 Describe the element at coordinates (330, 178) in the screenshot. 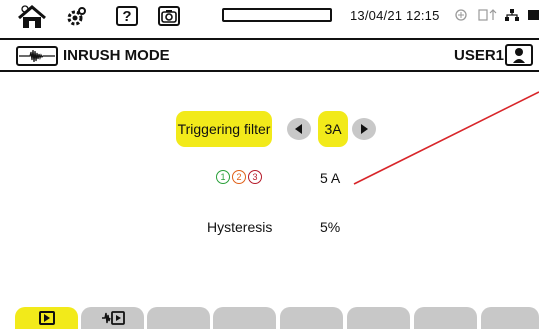

I see `current-threshold-value: 5 A` at that location.